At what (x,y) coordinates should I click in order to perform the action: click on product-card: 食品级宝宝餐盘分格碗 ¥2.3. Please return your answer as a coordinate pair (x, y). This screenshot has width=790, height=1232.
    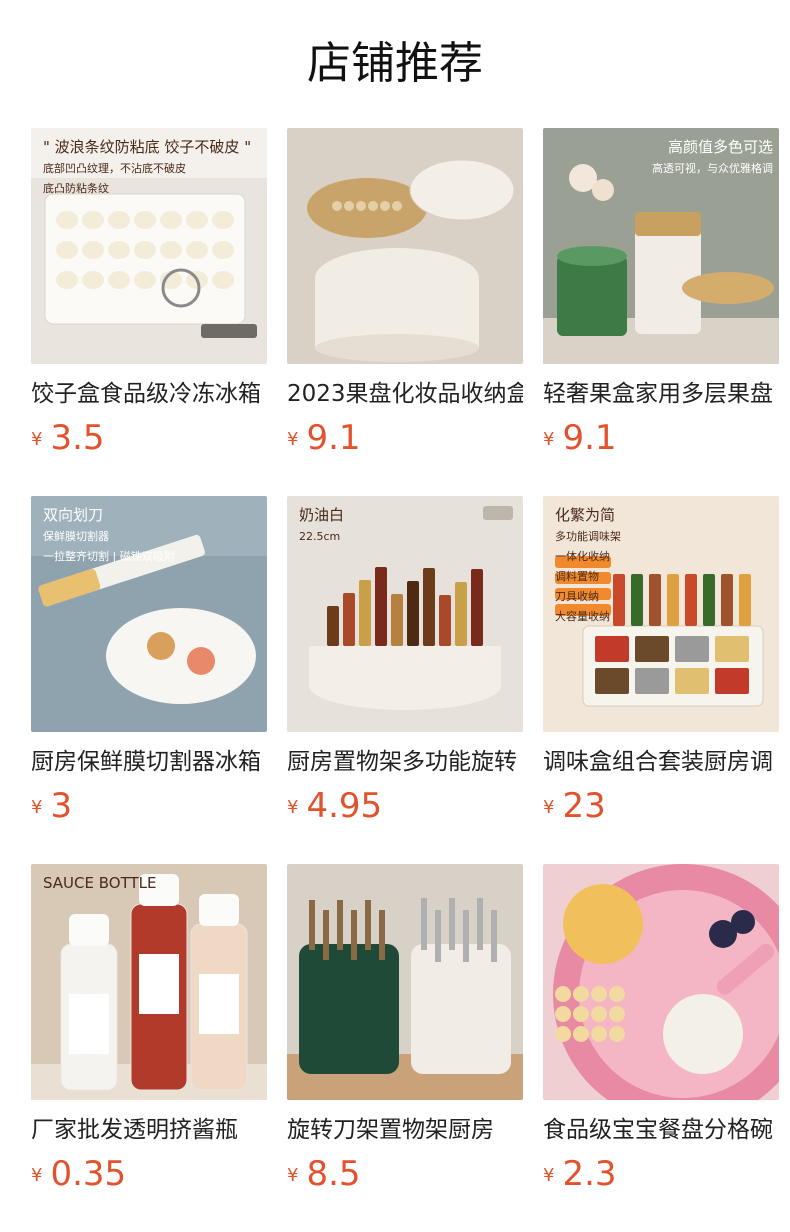
    Looking at the image, I should click on (661, 1029).